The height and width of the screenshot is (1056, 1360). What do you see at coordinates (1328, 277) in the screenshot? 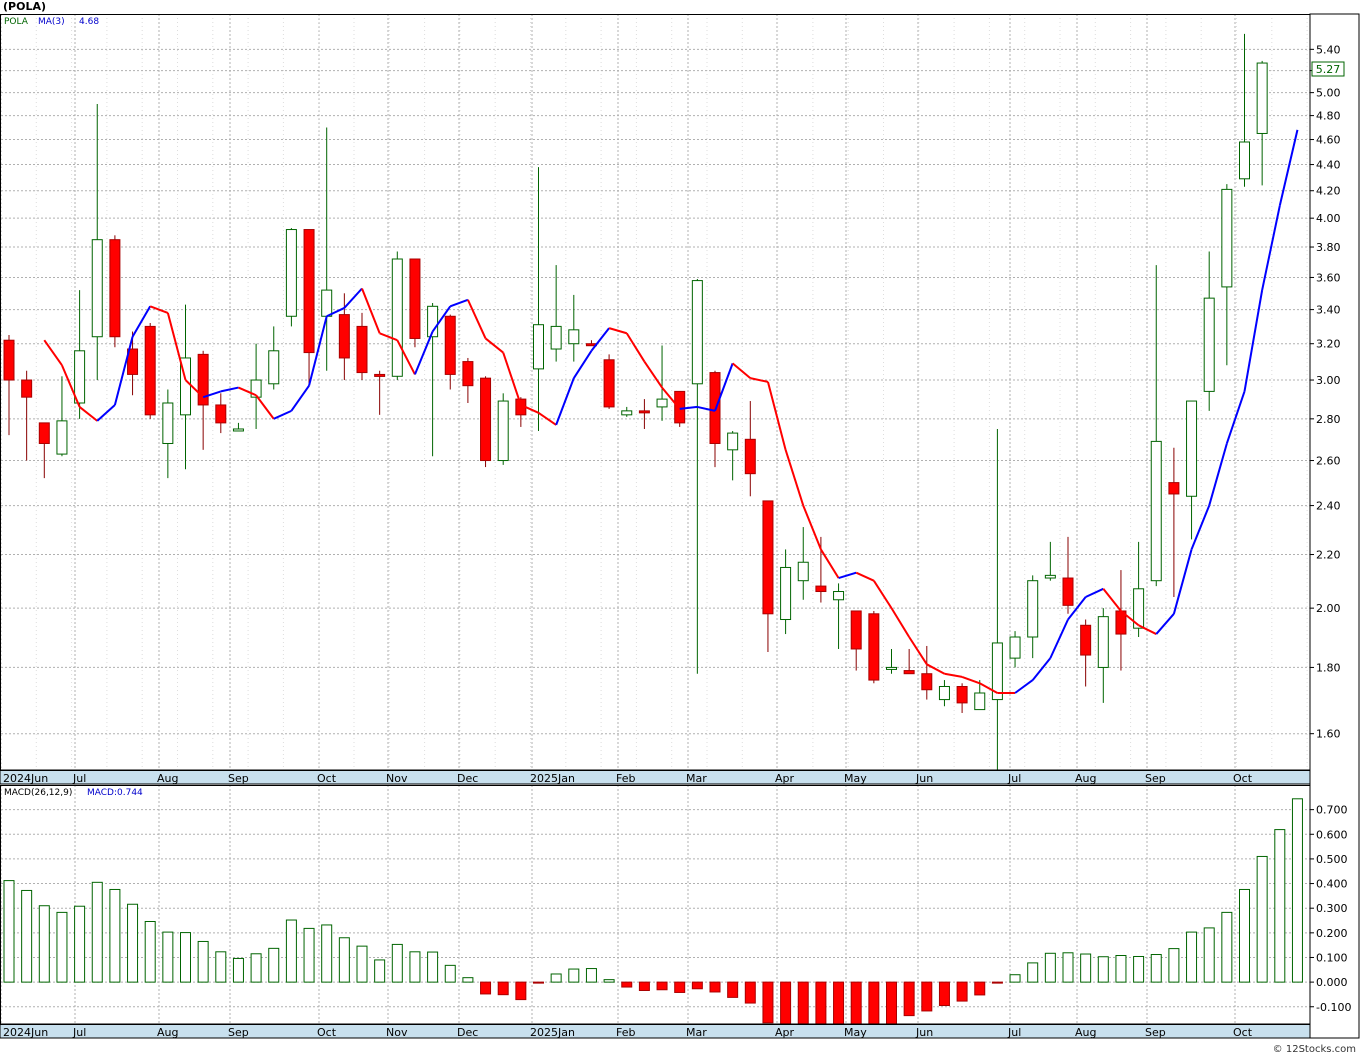
I see `price-tick-label: 3.60` at bounding box center [1328, 277].